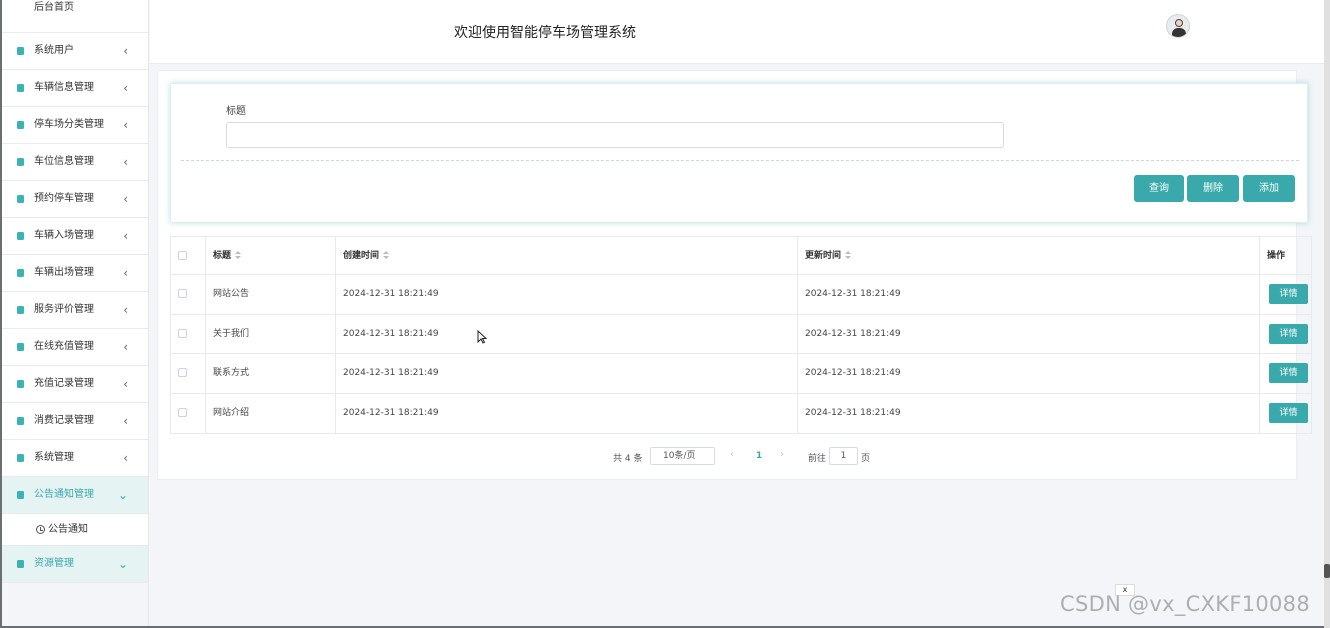 This screenshot has width=1330, height=628. I want to click on divider, so click(740, 160).